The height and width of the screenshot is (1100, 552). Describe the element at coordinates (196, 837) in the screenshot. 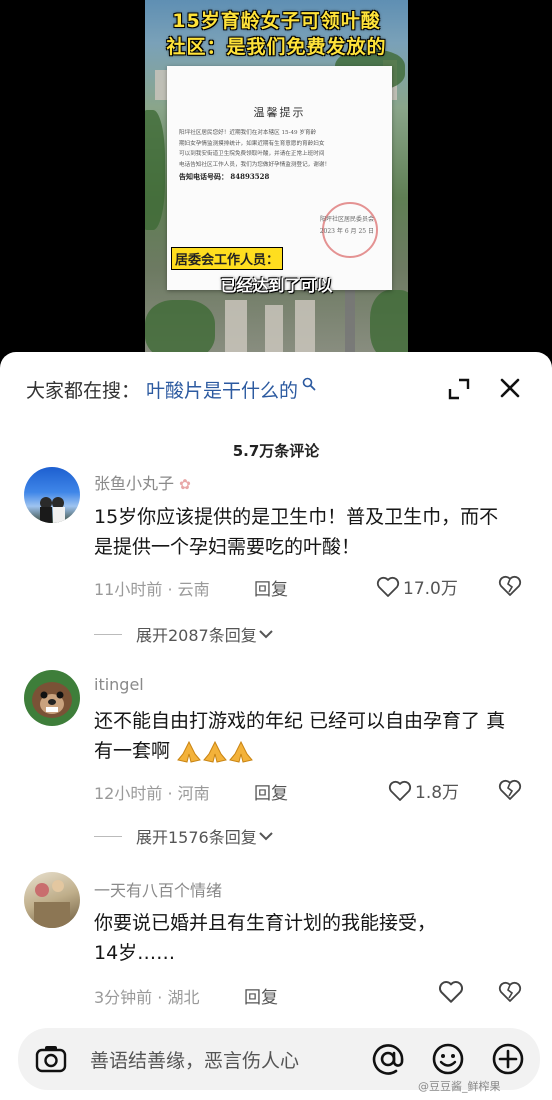

I see `expand-replies-label: 展开1576条回复` at that location.